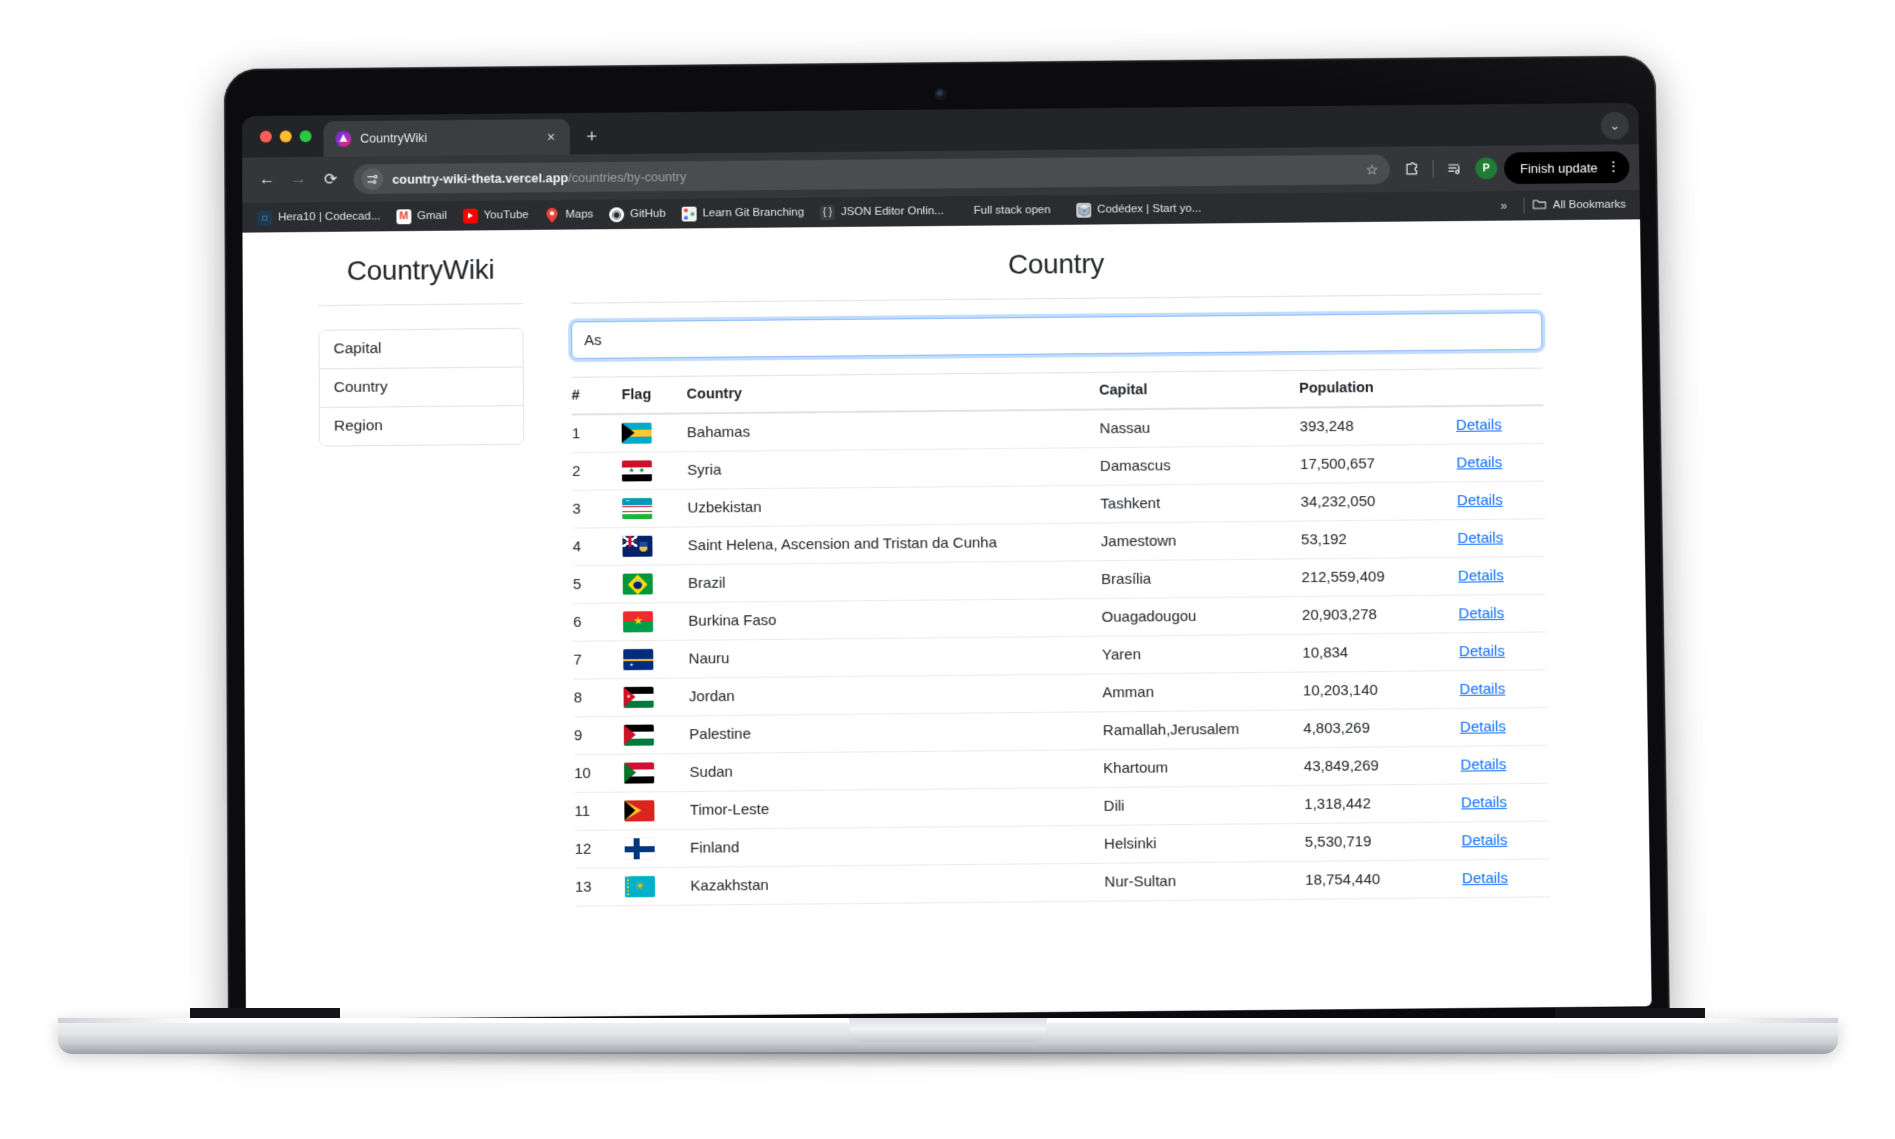  Describe the element at coordinates (1377, 388) in the screenshot. I see `col-header-population: Population` at that location.